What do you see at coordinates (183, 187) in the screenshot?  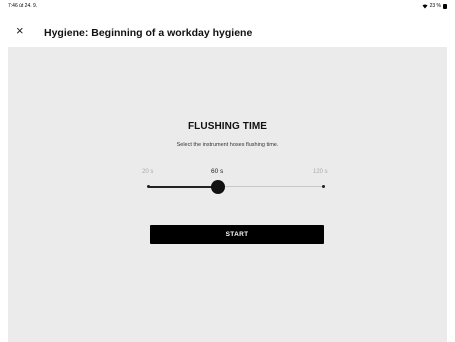 I see `slider-fill` at bounding box center [183, 187].